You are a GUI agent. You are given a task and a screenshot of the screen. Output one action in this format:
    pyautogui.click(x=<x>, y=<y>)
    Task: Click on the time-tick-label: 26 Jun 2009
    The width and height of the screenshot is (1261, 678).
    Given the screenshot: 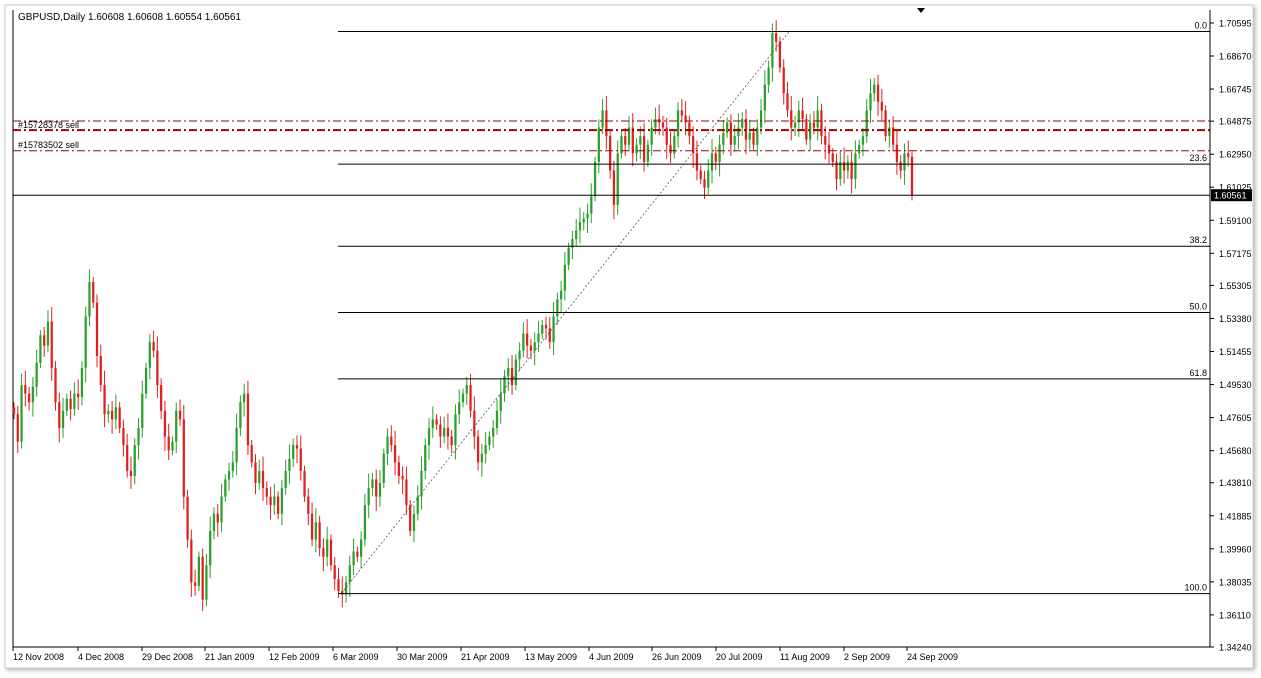 What is the action you would take?
    pyautogui.click(x=677, y=657)
    